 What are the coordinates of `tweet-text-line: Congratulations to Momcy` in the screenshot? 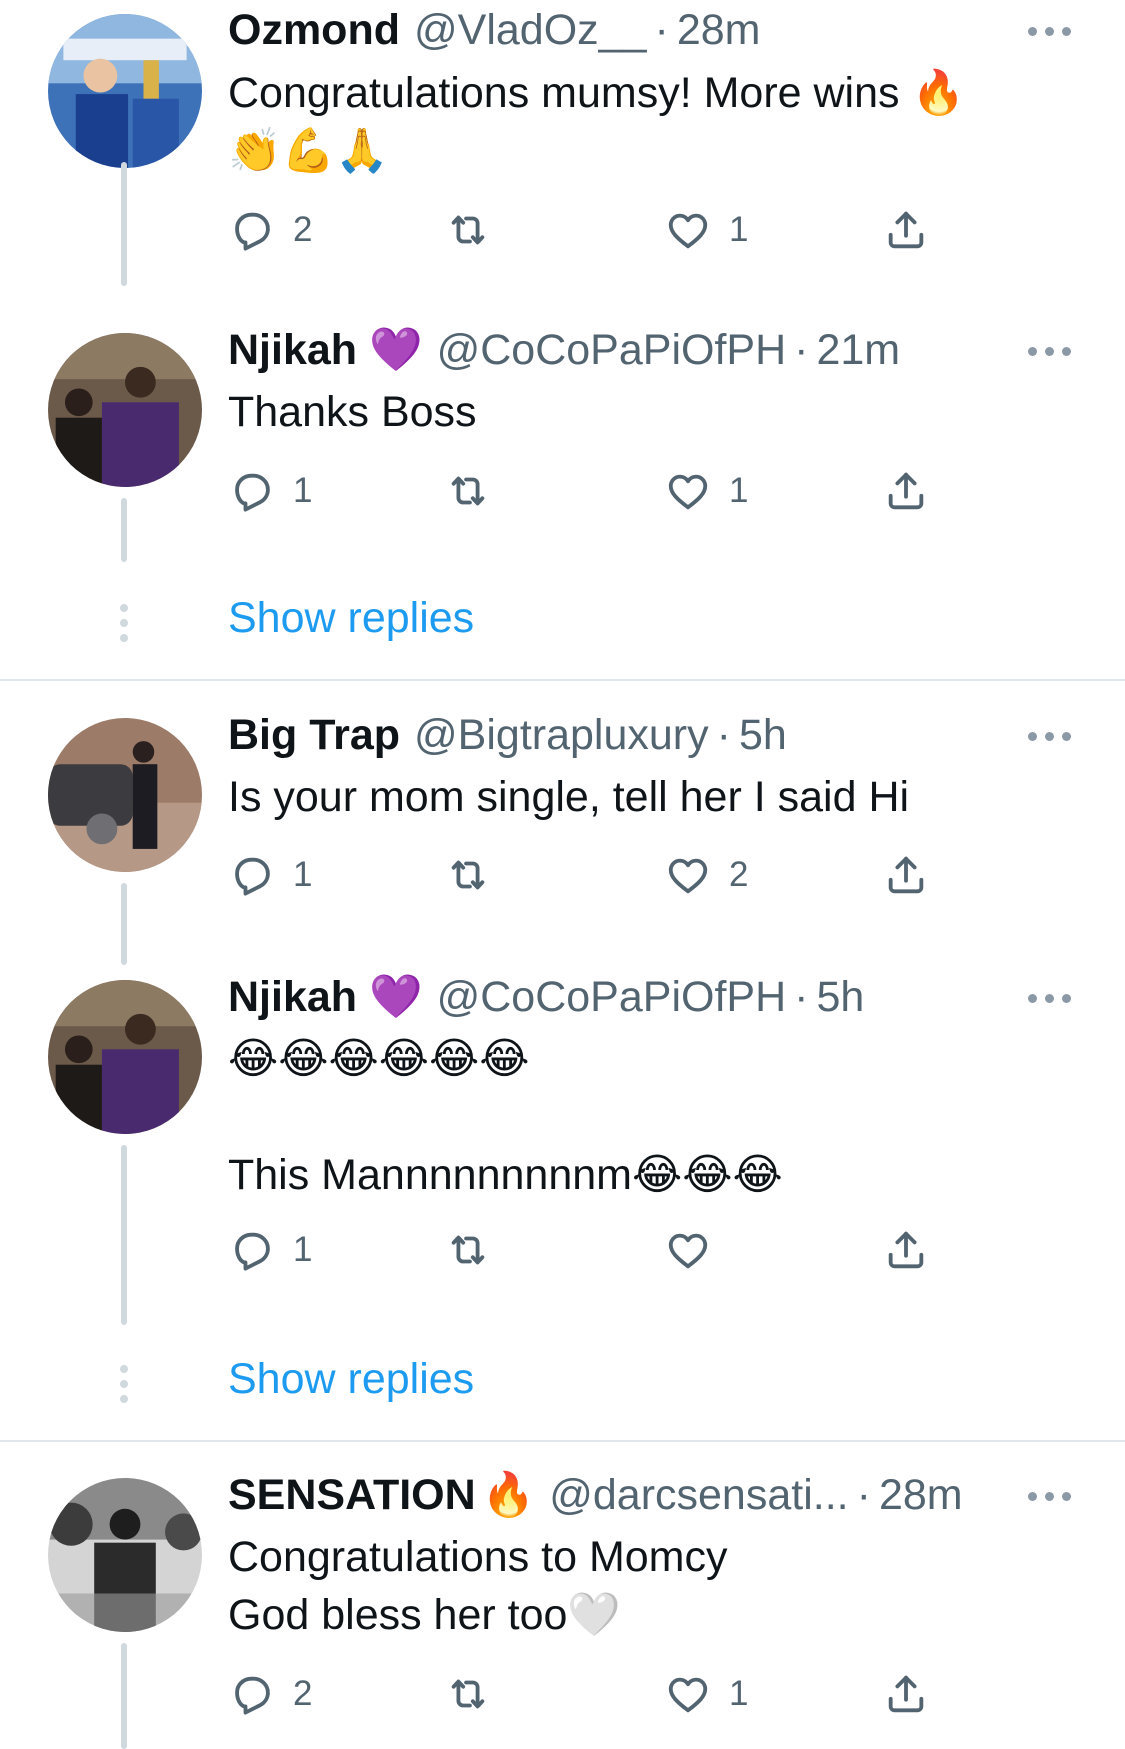 It's located at (478, 1557).